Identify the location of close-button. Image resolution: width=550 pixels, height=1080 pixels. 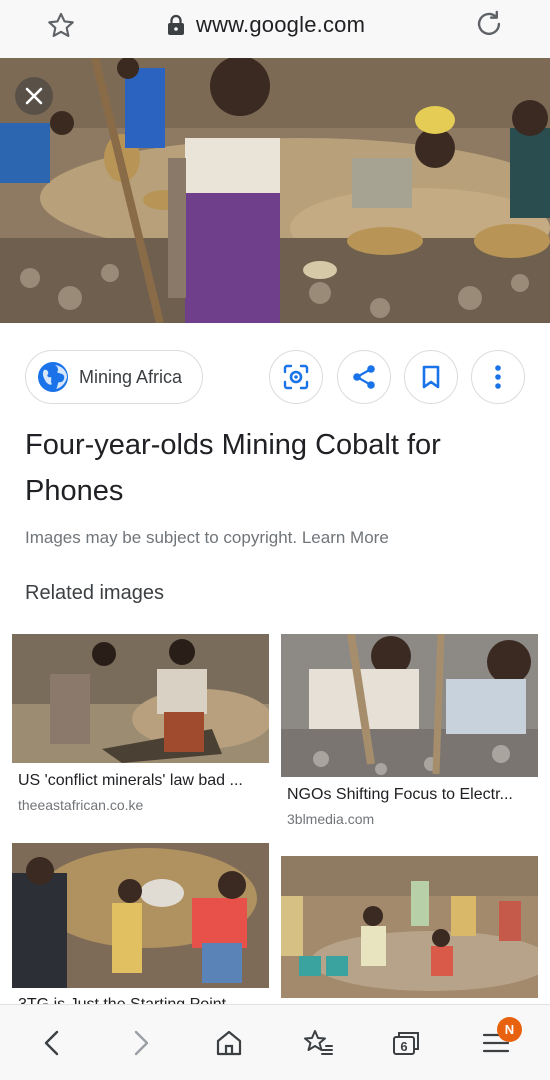
(34, 96).